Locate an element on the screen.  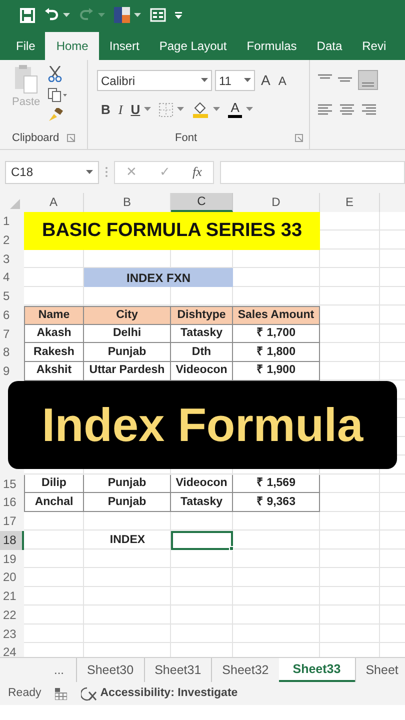
group-label: Clipboard is located at coordinates (36, 138).